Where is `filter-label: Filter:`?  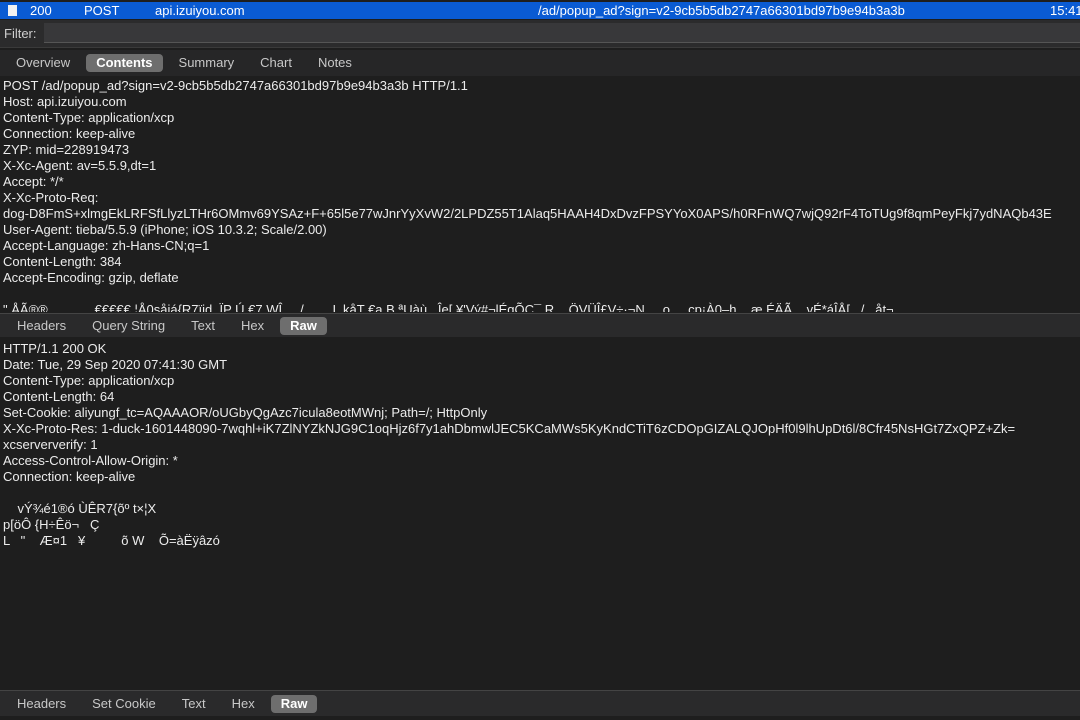
filter-label: Filter: is located at coordinates (20, 33).